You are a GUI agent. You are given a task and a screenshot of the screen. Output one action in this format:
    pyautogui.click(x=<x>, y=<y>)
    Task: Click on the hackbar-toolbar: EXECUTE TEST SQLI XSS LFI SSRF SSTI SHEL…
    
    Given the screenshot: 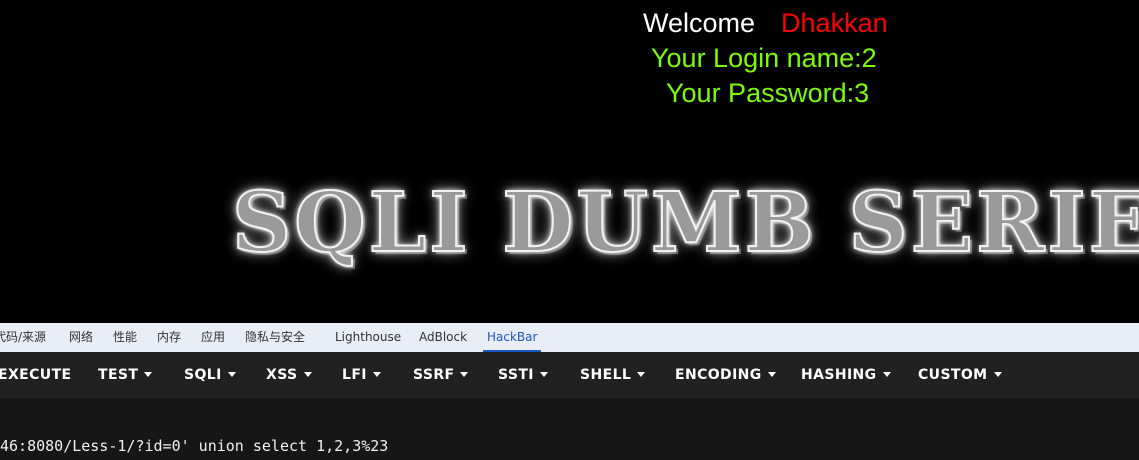 What is the action you would take?
    pyautogui.click(x=569, y=375)
    